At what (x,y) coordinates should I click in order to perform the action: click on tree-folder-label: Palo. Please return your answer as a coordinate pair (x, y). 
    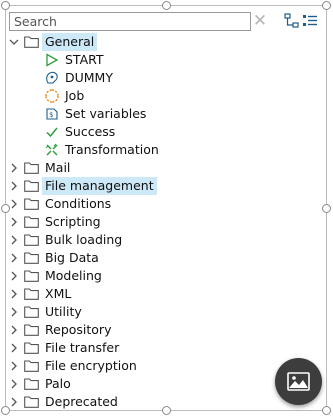
    Looking at the image, I should click on (58, 383).